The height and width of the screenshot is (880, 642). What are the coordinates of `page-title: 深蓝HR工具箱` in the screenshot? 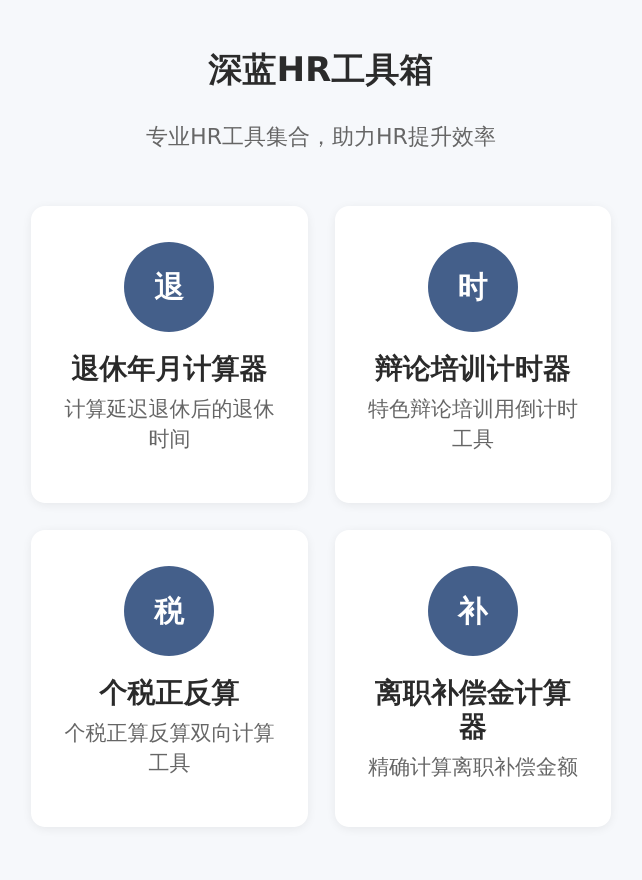 It's located at (321, 70).